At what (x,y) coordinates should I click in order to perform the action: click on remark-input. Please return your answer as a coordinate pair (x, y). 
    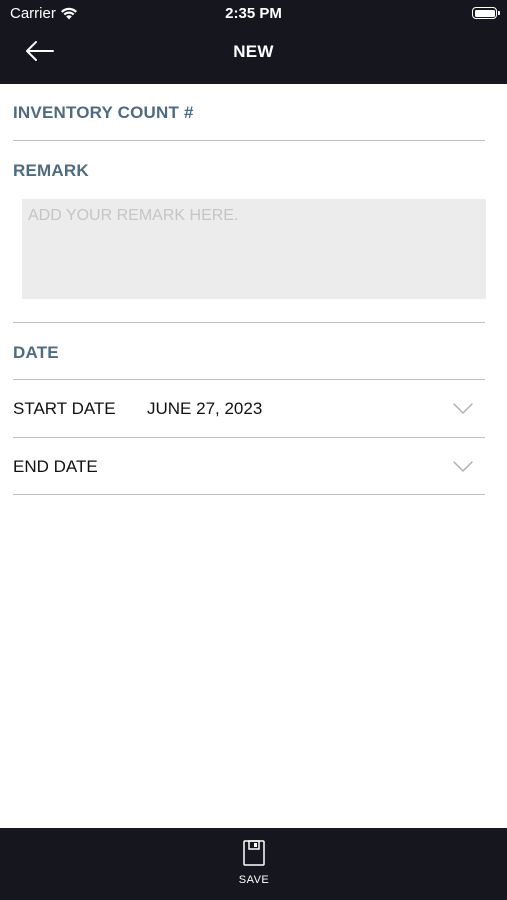
    Looking at the image, I should click on (254, 249).